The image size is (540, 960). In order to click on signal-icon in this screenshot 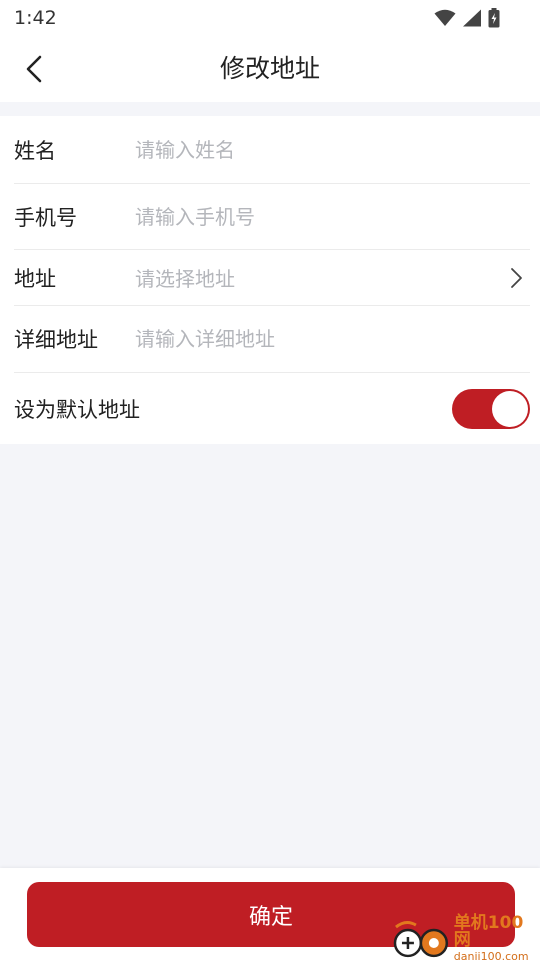, I will do `click(472, 18)`.